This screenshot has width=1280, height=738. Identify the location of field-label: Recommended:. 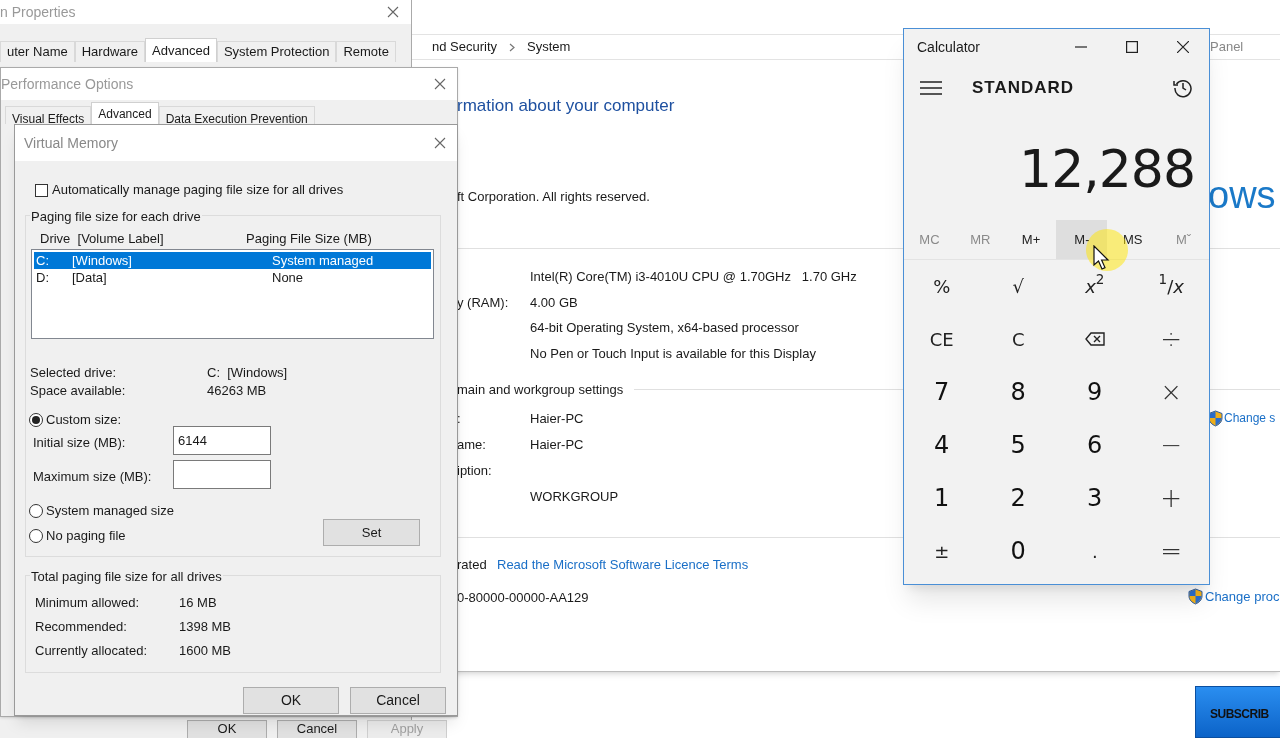
(81, 627).